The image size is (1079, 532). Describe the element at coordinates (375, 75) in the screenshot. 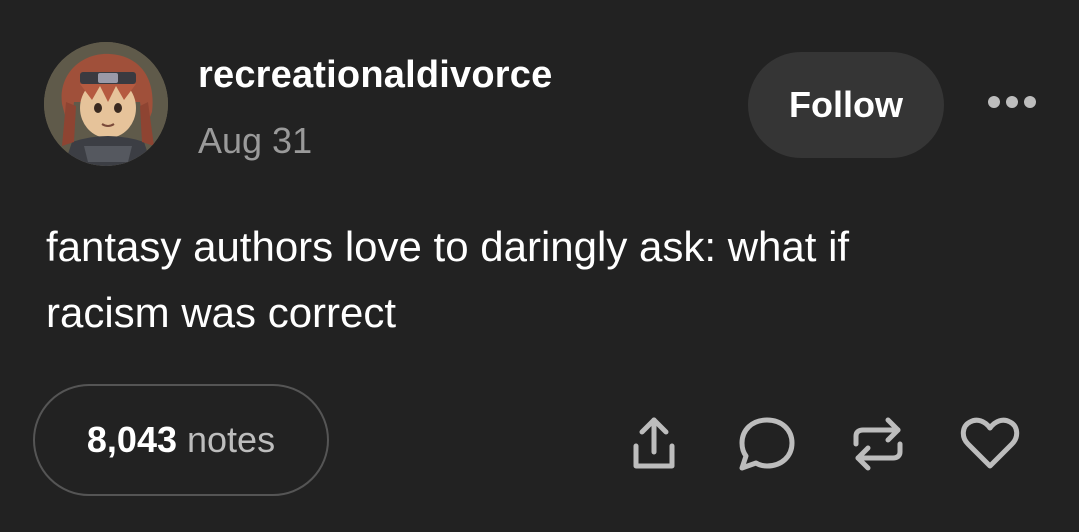

I see `username: recreationaldivorce` at that location.